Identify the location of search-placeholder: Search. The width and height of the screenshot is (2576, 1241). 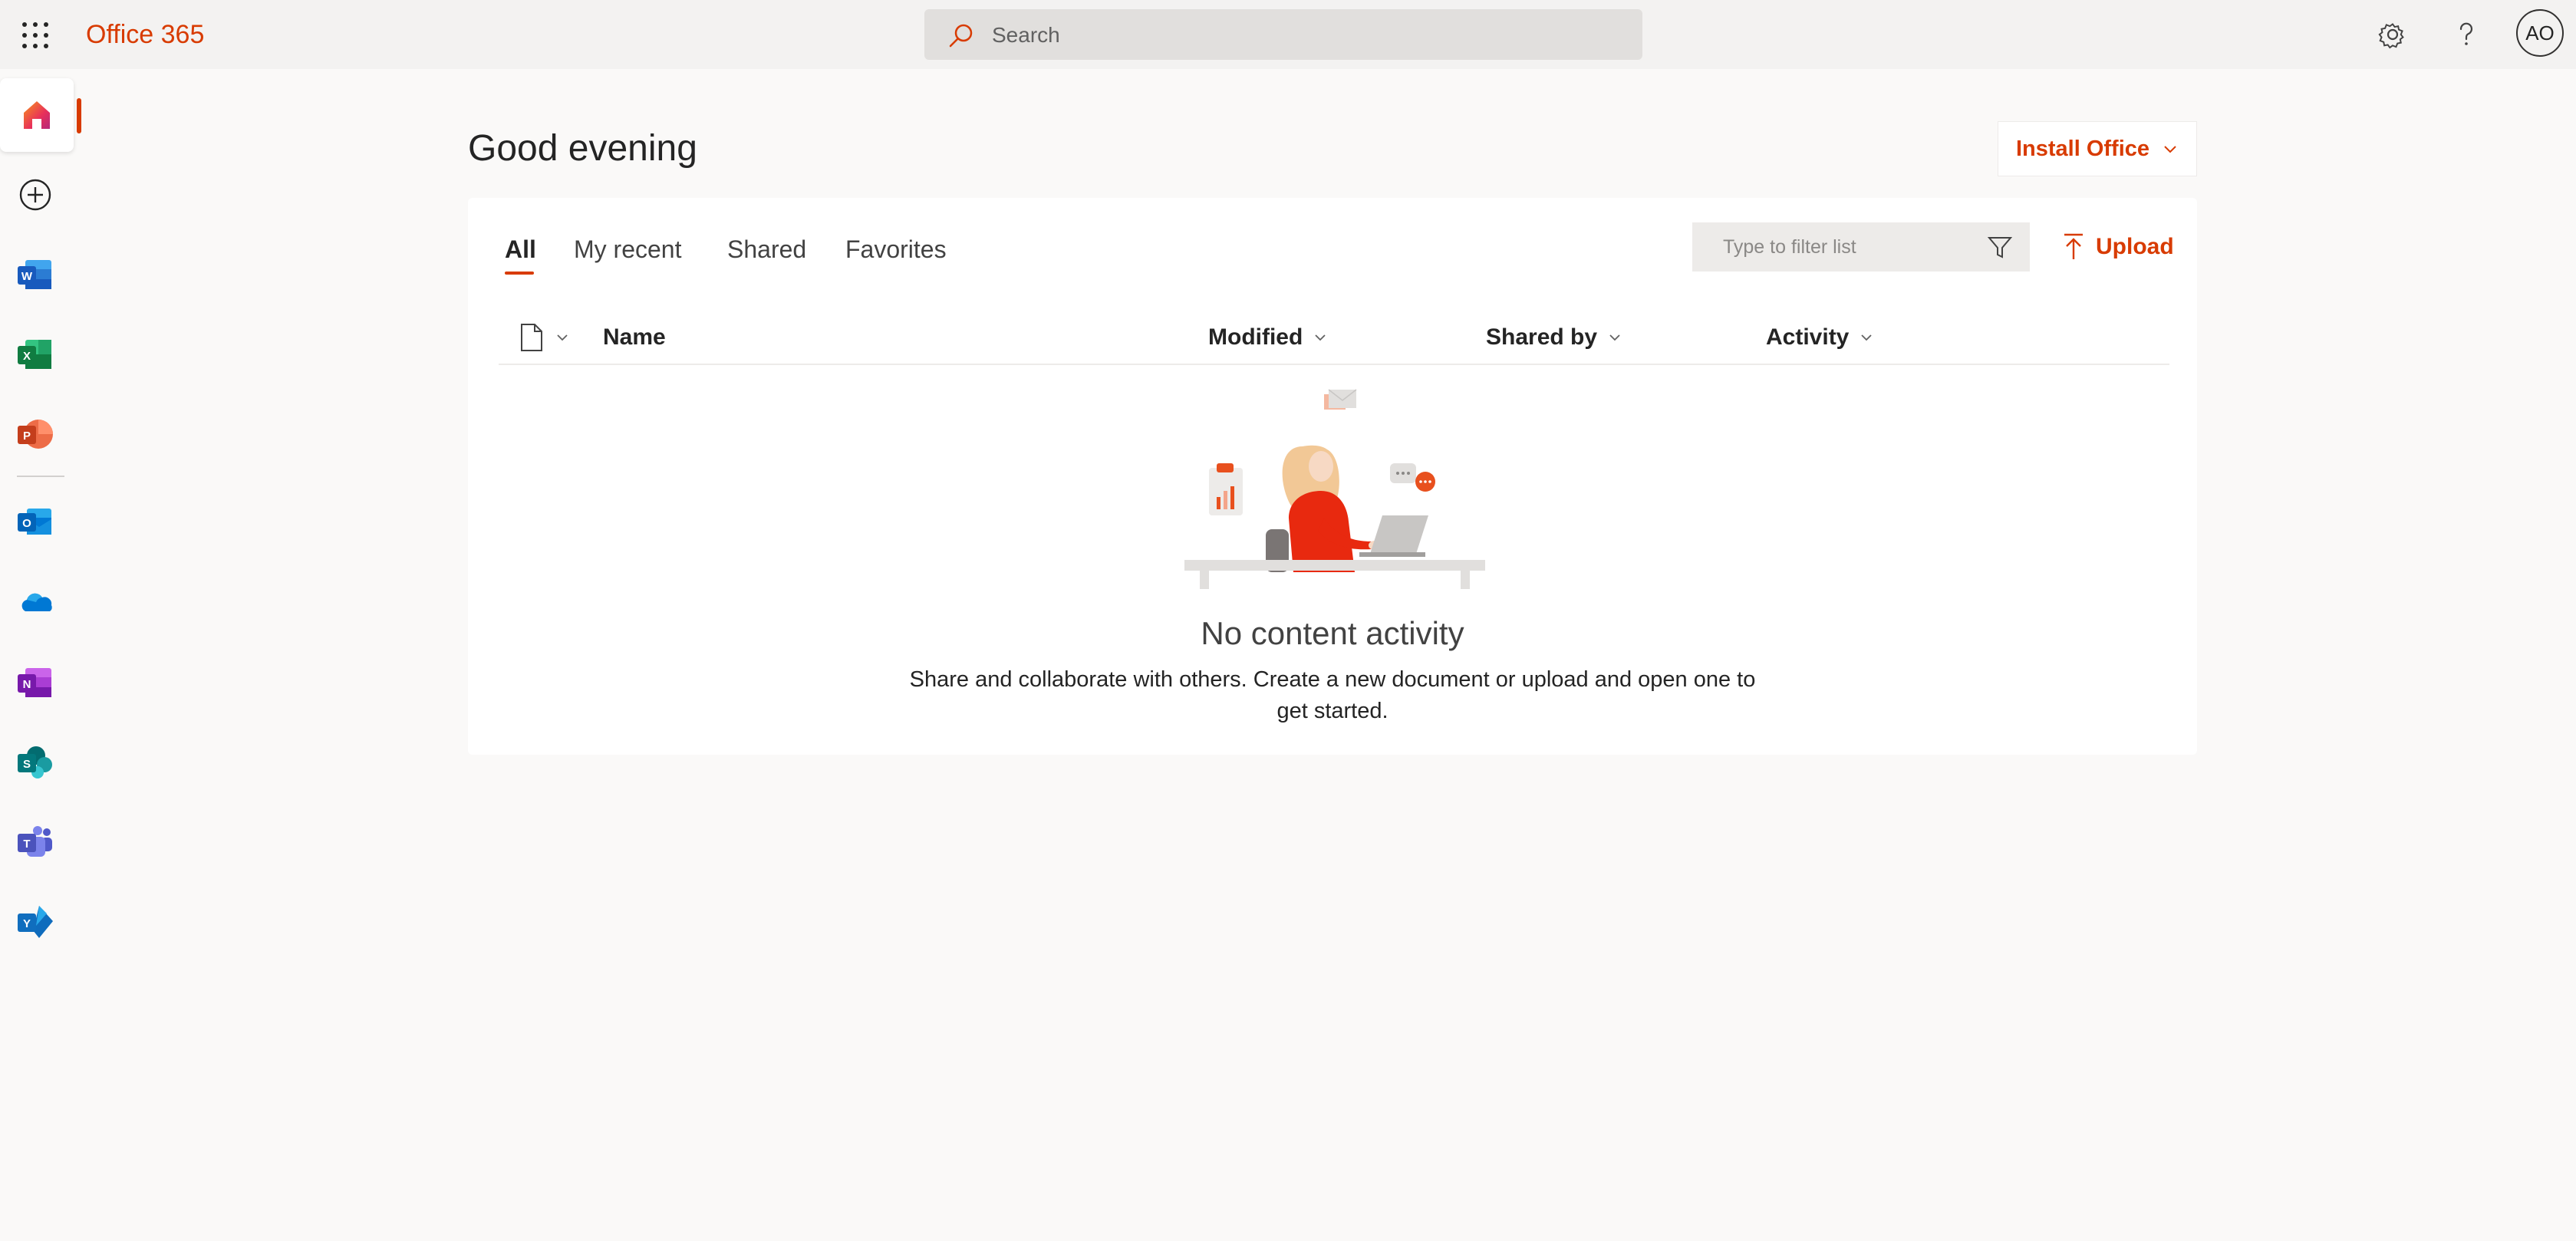
(1026, 35).